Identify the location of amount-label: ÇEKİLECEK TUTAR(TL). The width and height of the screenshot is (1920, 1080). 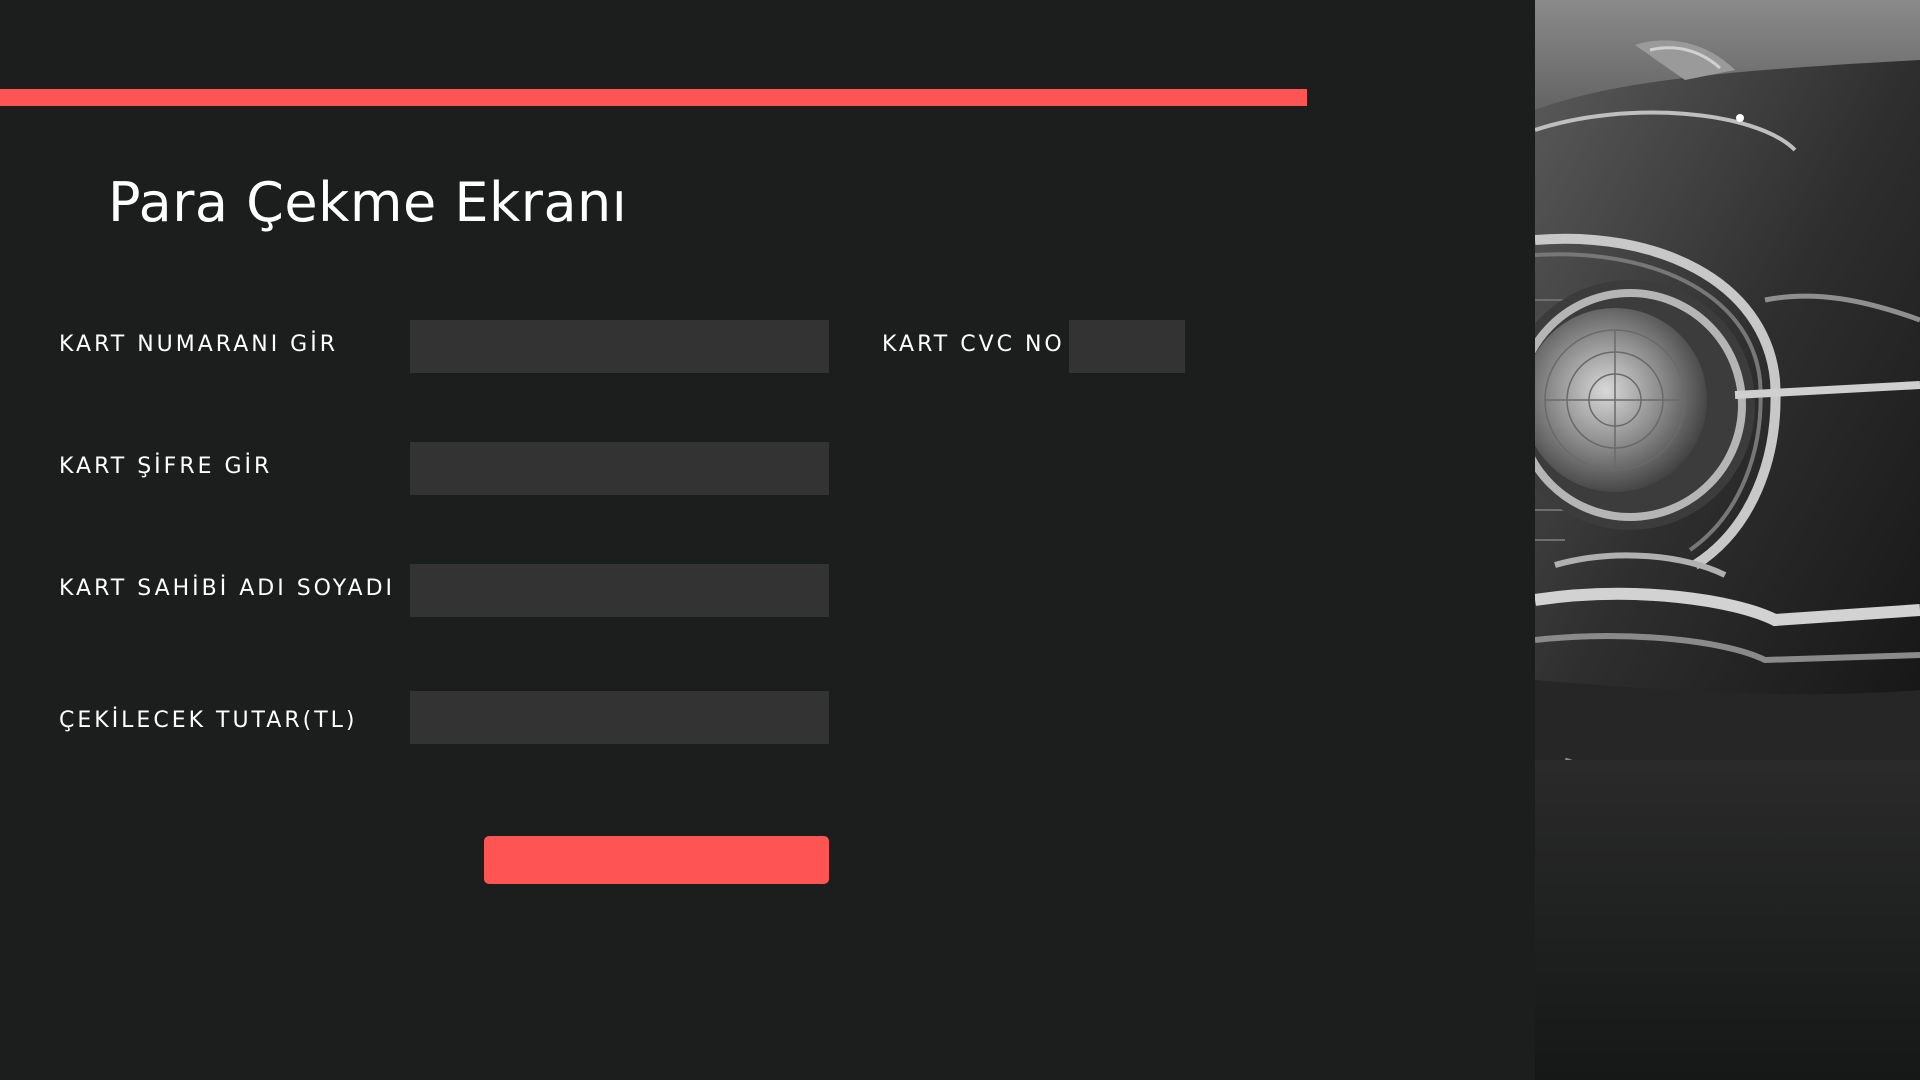
(208, 720).